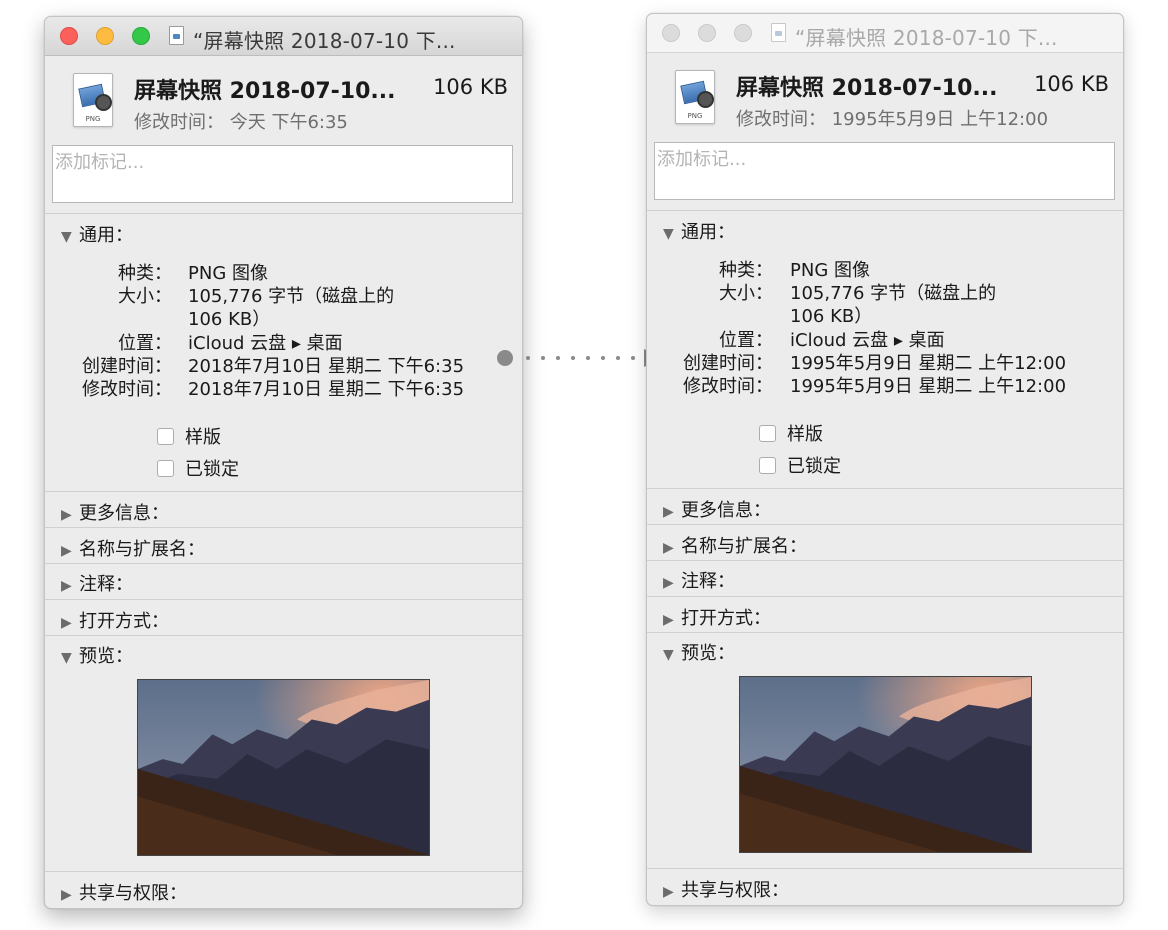 The height and width of the screenshot is (930, 1168). Describe the element at coordinates (928, 386) in the screenshot. I see `modified-value: 1995年5月9日 星期二 上午12:00` at that location.